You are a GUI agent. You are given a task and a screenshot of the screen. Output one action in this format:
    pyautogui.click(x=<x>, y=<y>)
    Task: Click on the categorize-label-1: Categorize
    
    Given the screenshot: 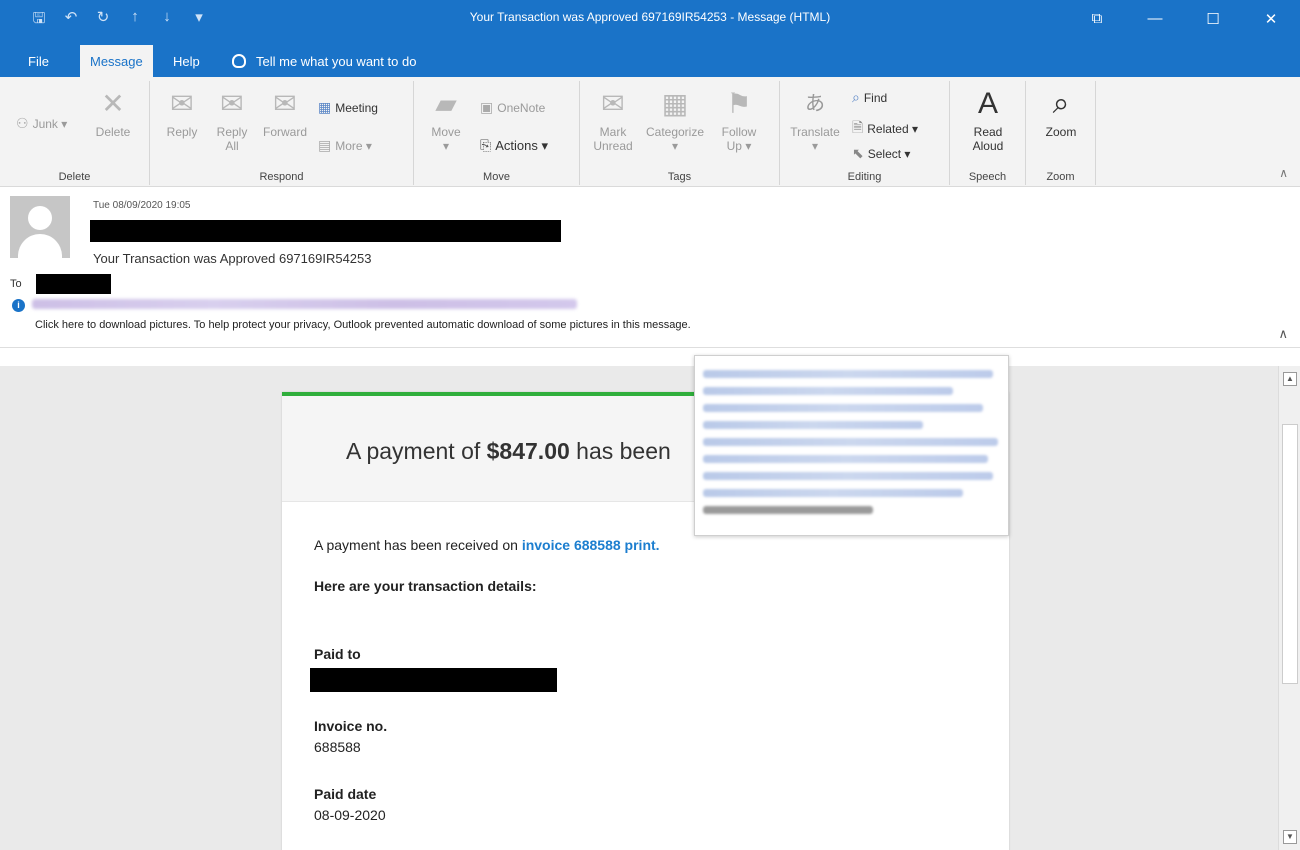 What is the action you would take?
    pyautogui.click(x=675, y=132)
    